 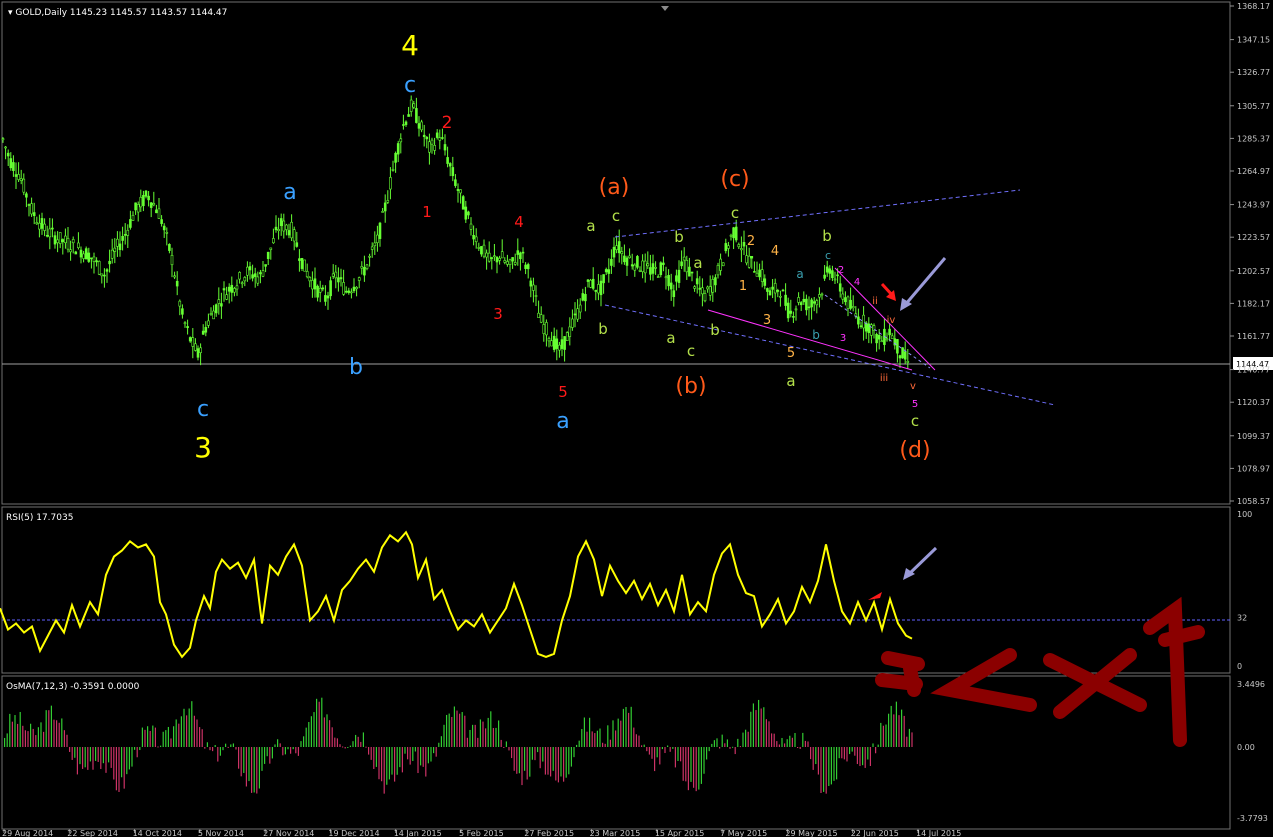 I want to click on wave-label: b, so click(x=356, y=367).